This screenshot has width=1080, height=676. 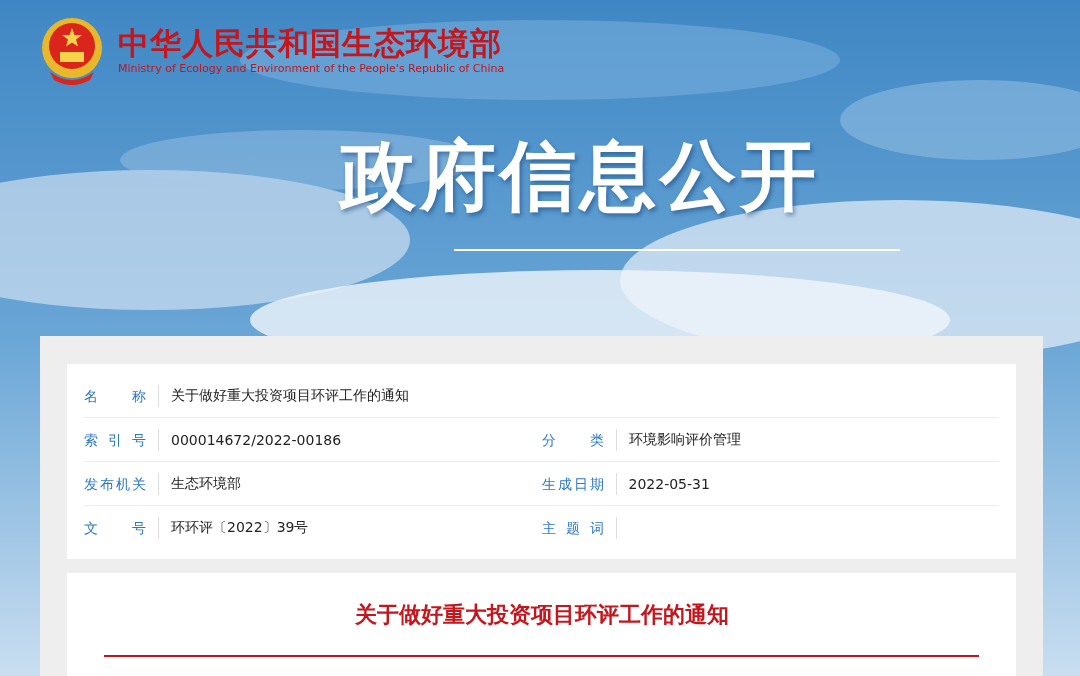 What do you see at coordinates (72, 51) in the screenshot?
I see `emblem-icon` at bounding box center [72, 51].